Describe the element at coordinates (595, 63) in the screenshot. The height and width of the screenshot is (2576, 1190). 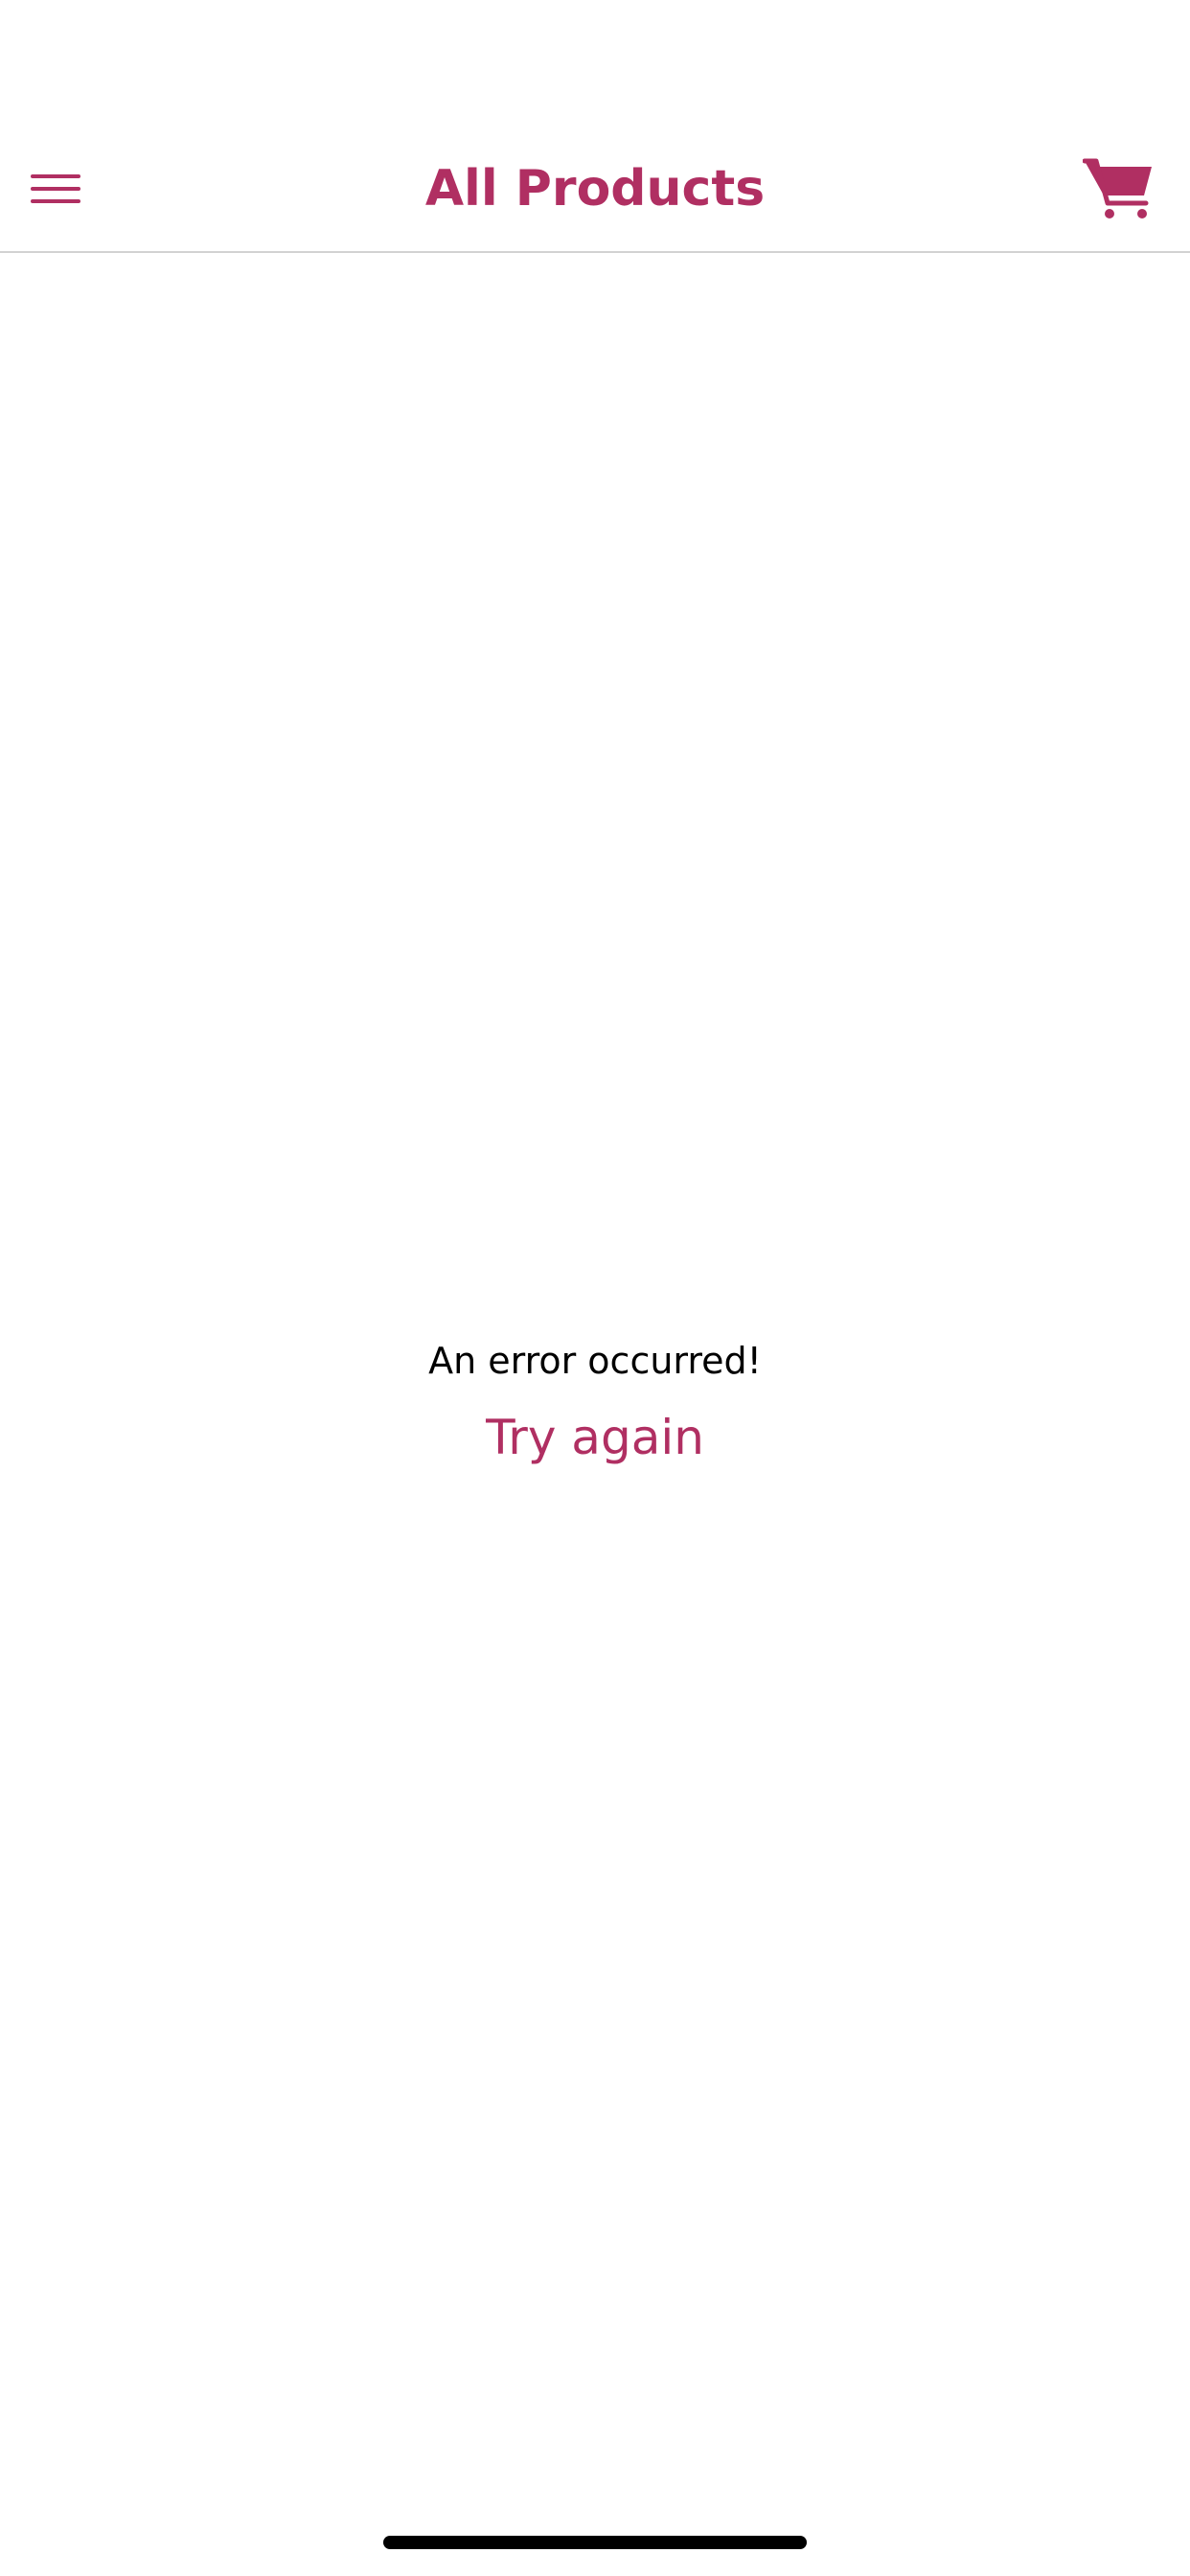
I see `status-bar` at that location.